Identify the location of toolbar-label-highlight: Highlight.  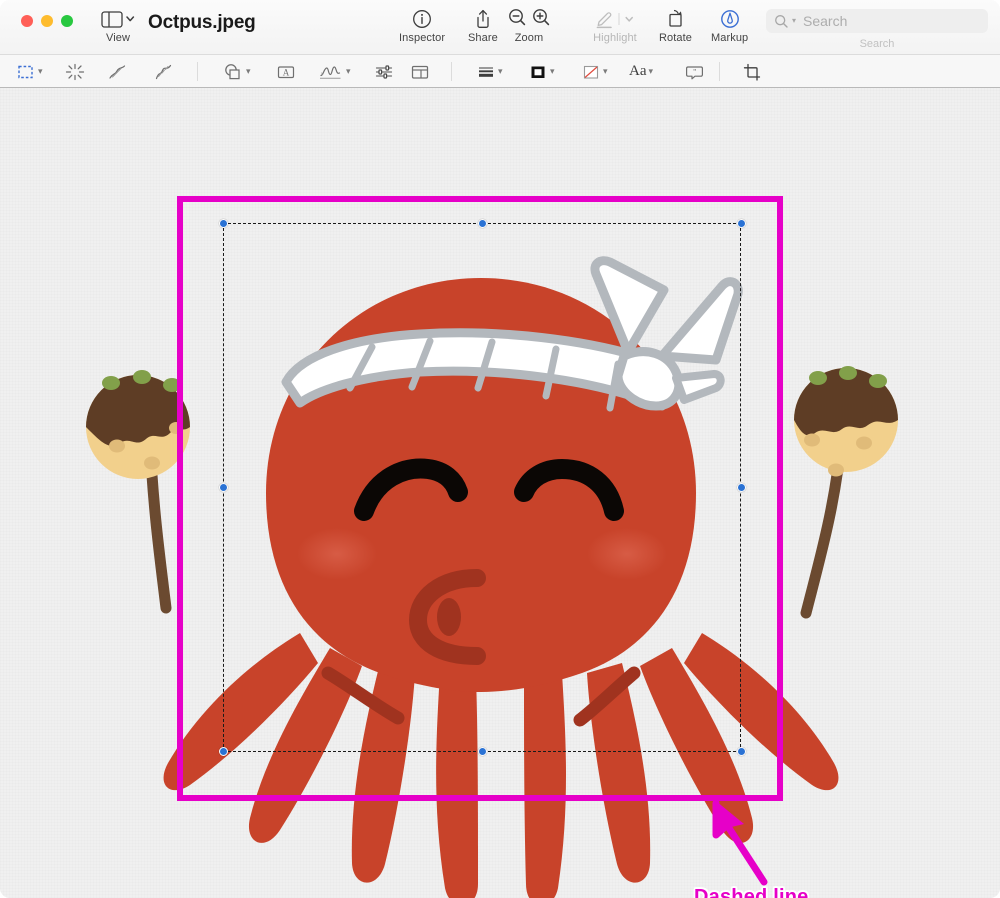
(615, 38).